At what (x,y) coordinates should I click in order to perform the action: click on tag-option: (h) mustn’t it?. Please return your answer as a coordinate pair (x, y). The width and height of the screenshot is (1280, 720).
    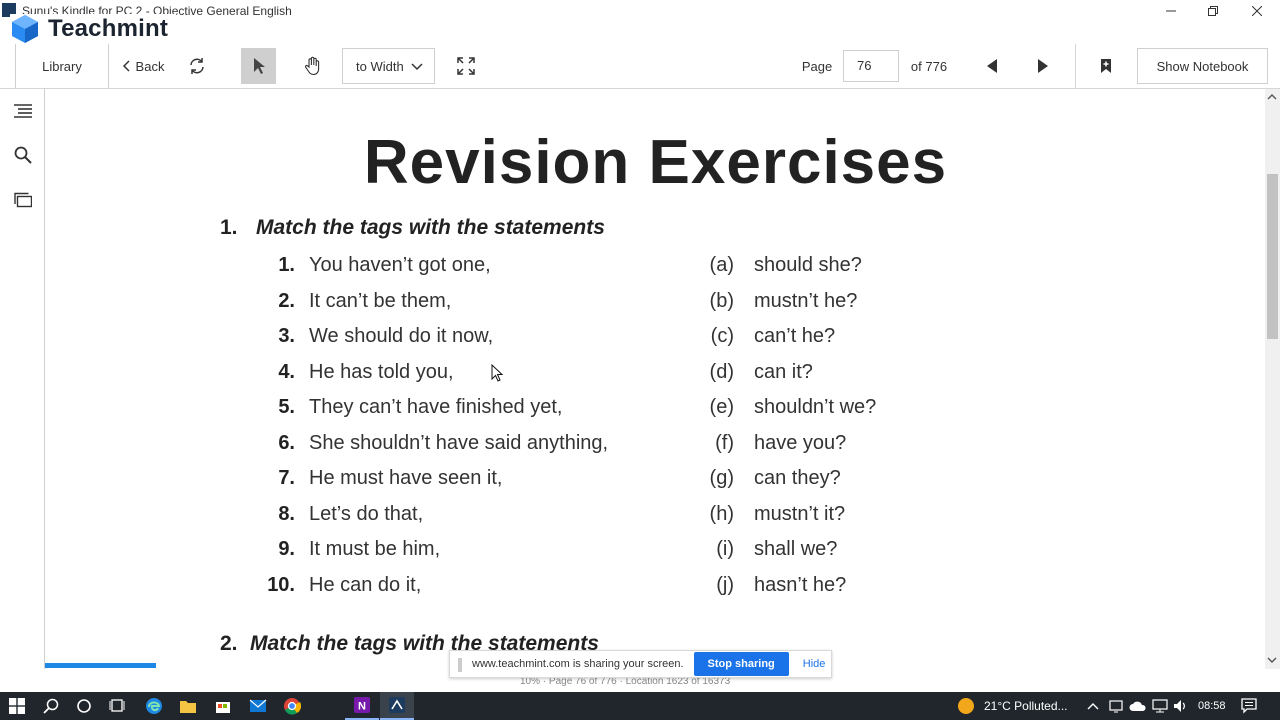
    Looking at the image, I should click on (778, 514).